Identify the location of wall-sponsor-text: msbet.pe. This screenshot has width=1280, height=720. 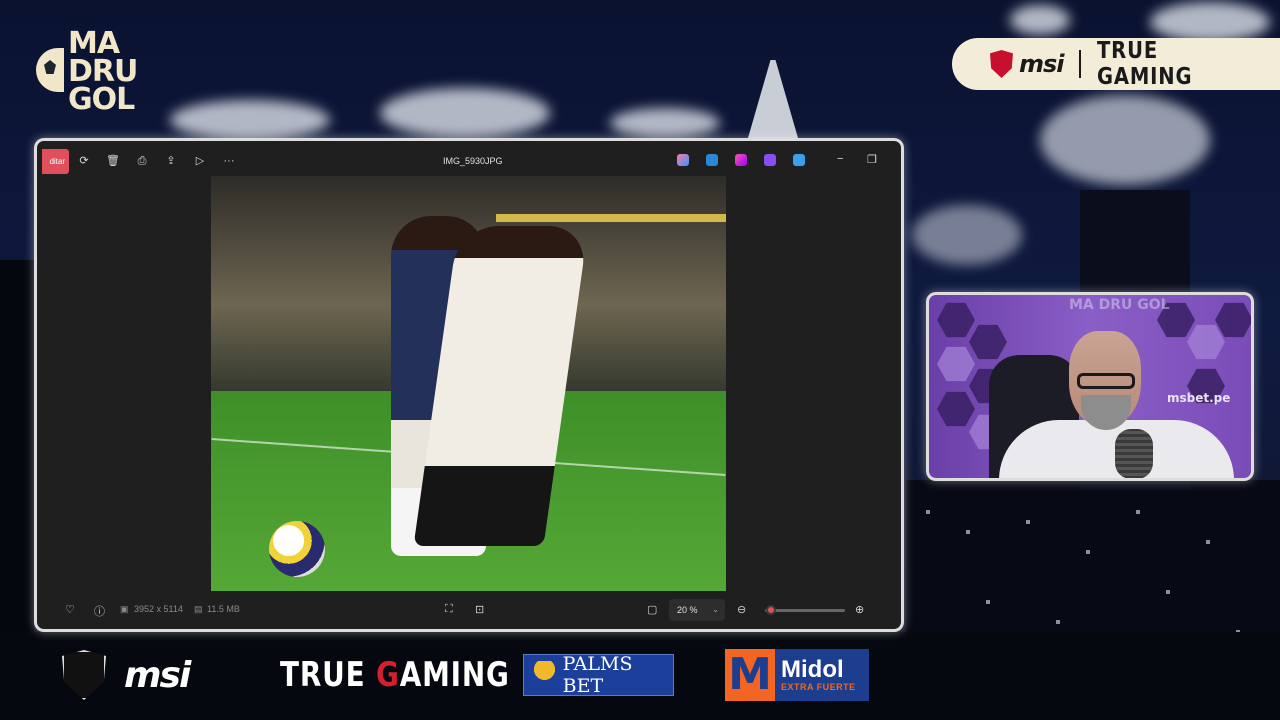
(1199, 398).